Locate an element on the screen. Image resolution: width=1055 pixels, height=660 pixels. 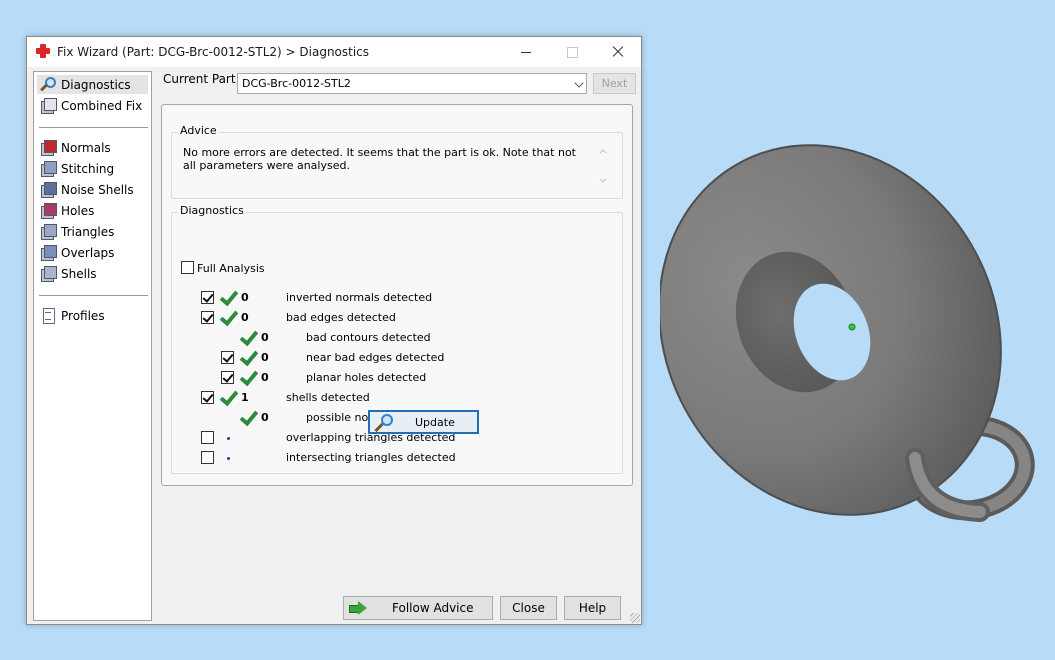
diagnostics-title: Diagnostics is located at coordinates (212, 210).